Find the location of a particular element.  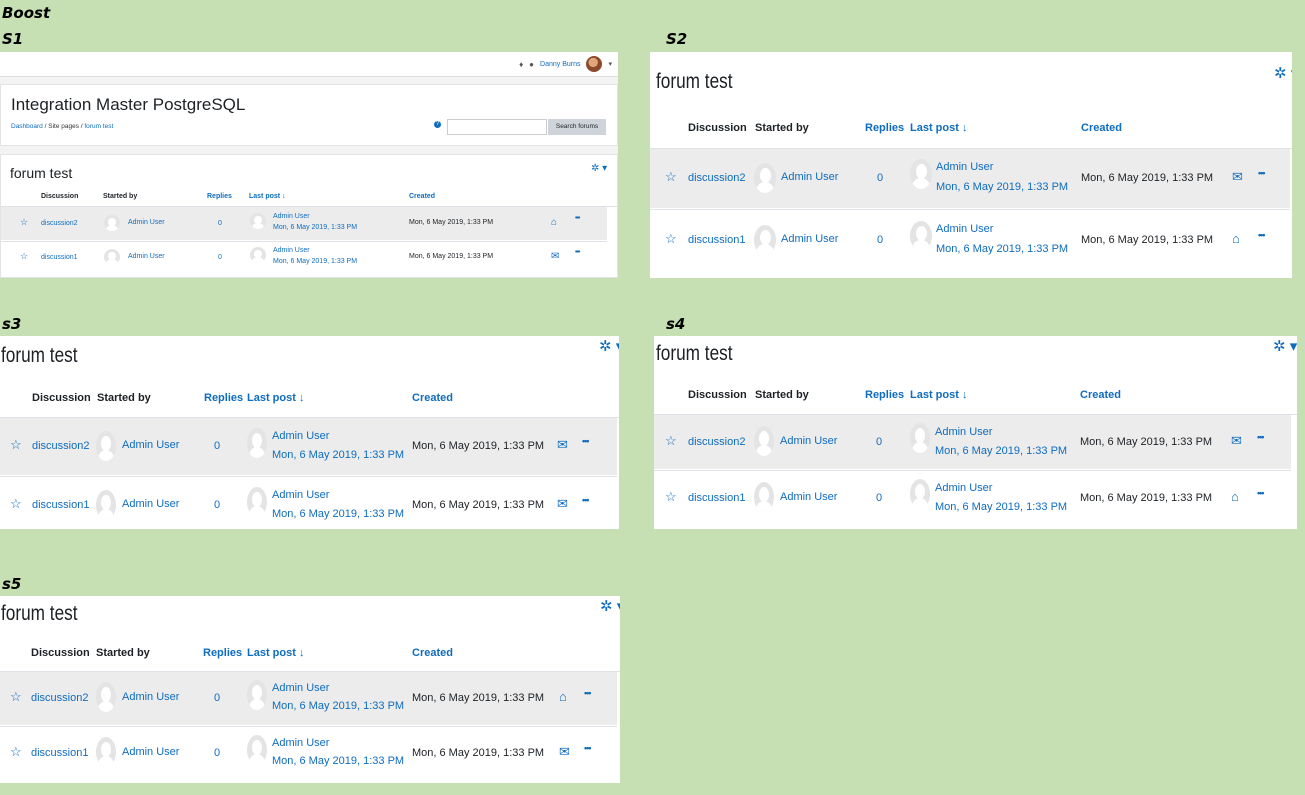

help-icon: ? is located at coordinates (437, 124).